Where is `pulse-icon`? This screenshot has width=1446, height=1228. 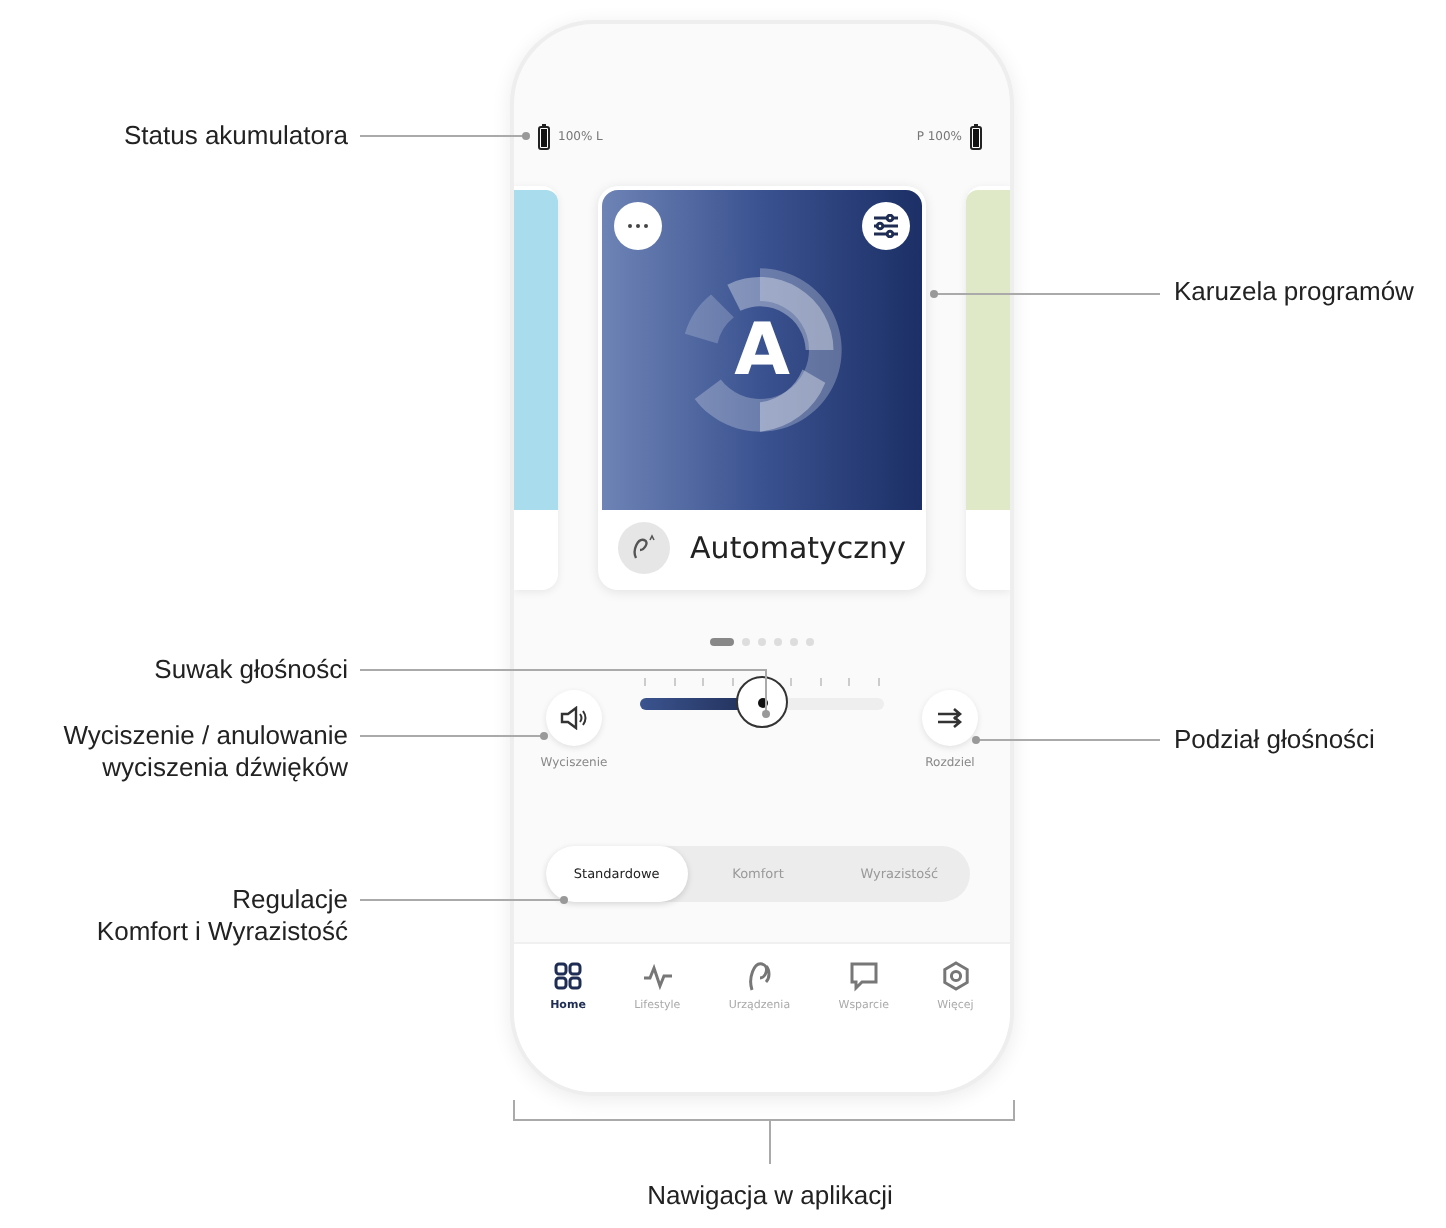 pulse-icon is located at coordinates (657, 976).